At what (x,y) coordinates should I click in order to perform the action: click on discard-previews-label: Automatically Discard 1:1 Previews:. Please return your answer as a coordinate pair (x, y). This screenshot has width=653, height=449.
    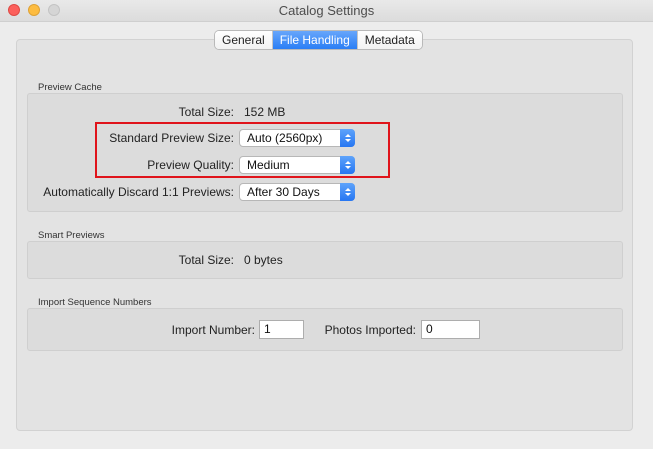
    Looking at the image, I should click on (138, 192).